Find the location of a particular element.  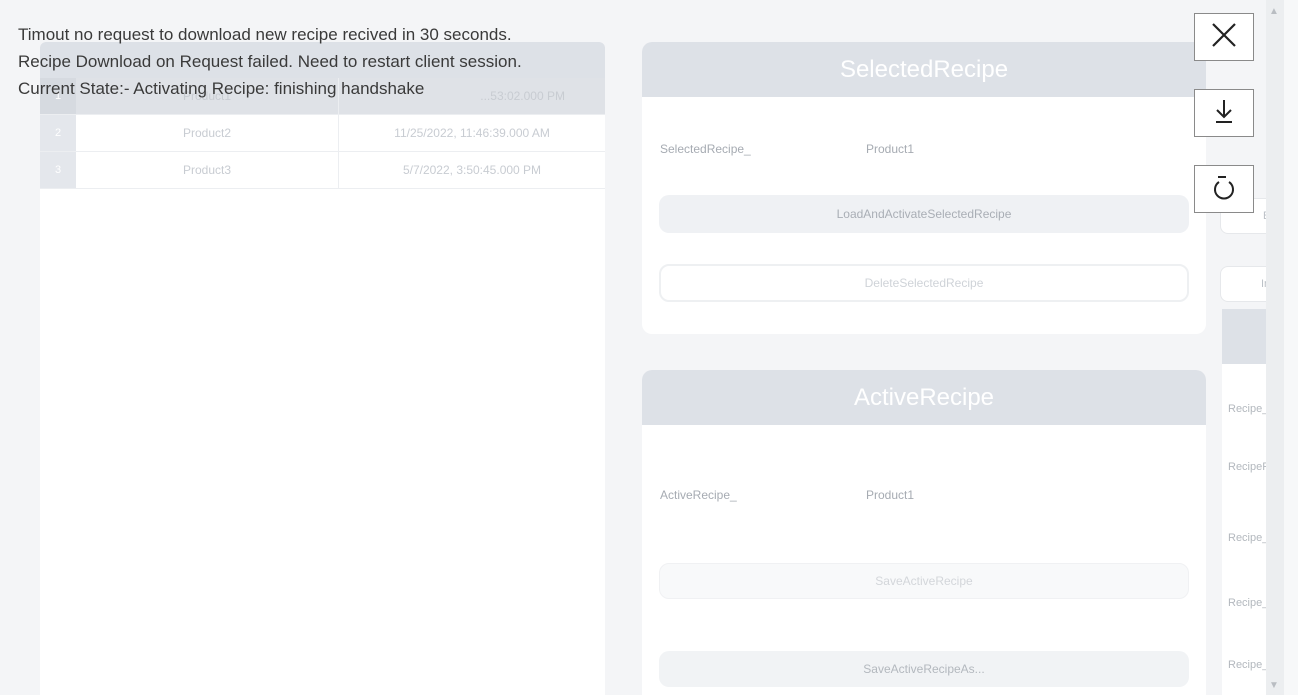

table-row: 2 Product2 11/25/2022, 11:46:39.000 AM is located at coordinates (322, 133).